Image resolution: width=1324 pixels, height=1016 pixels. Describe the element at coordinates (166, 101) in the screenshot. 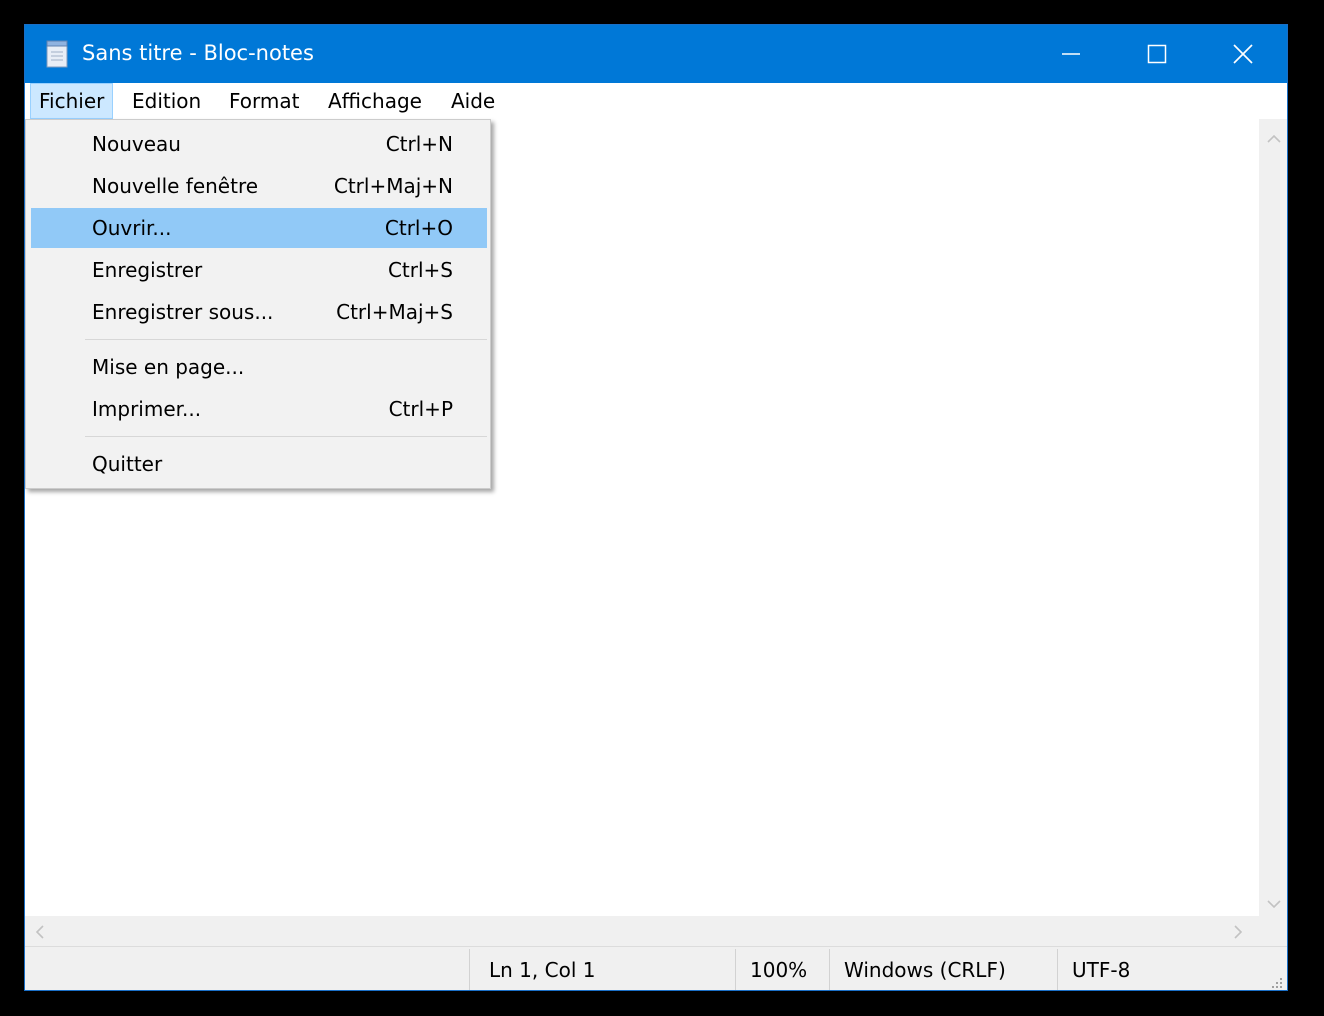

I see `menu-edition: Edition` at that location.